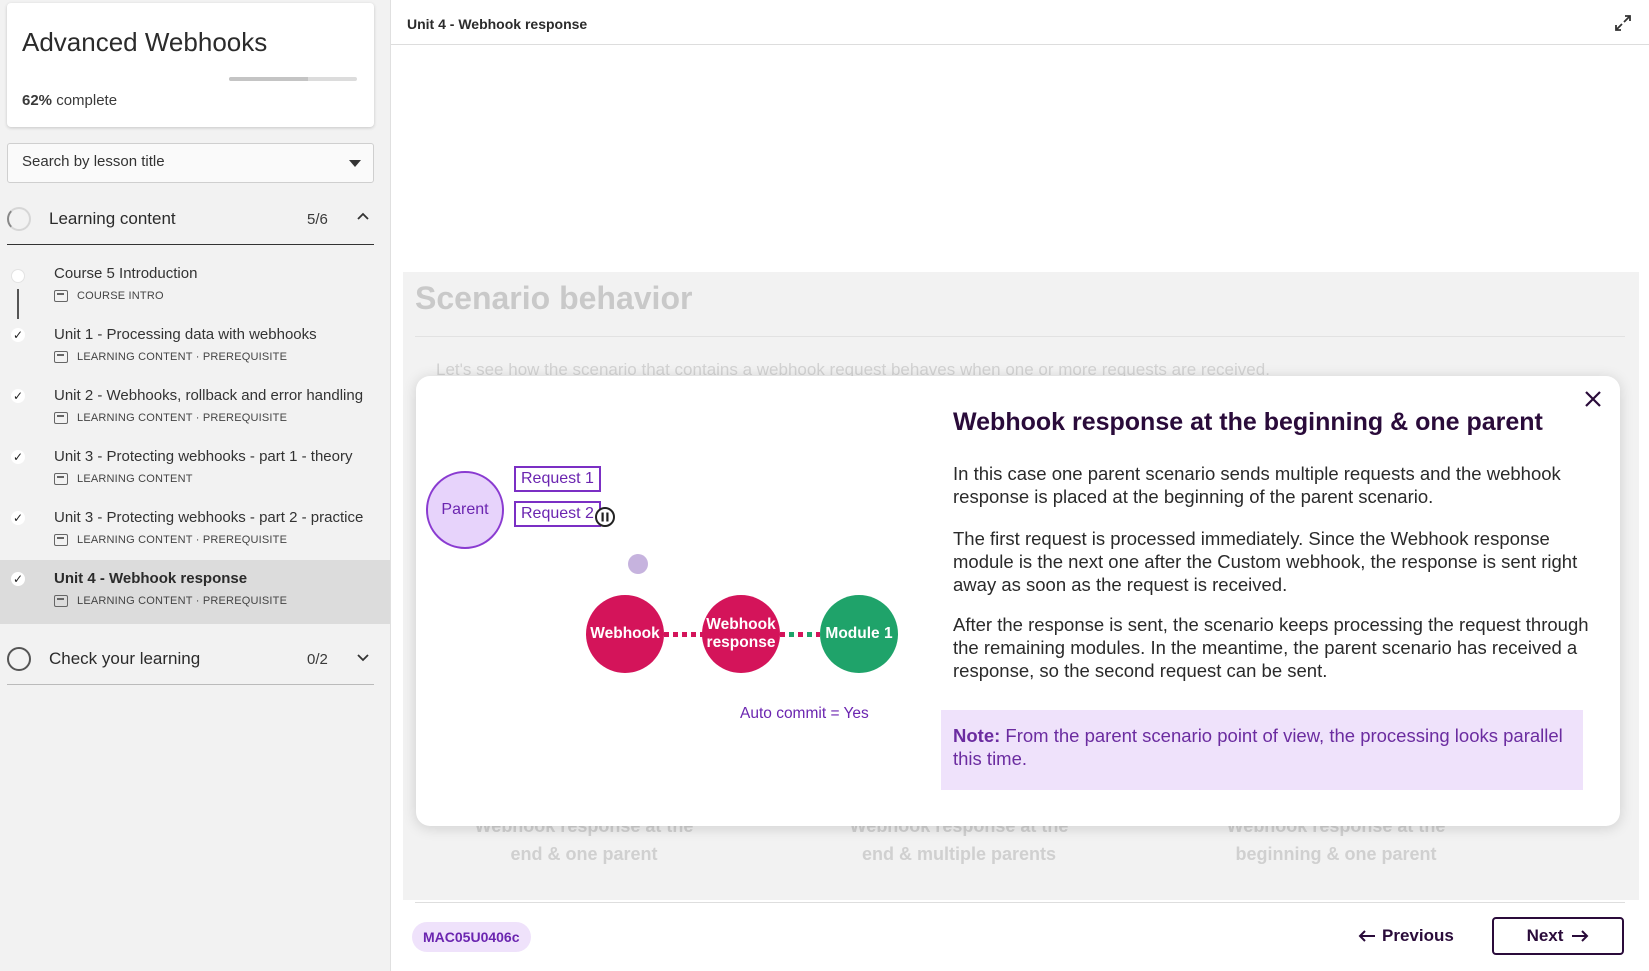  What do you see at coordinates (269, 79) in the screenshot?
I see `course-progress-fill` at bounding box center [269, 79].